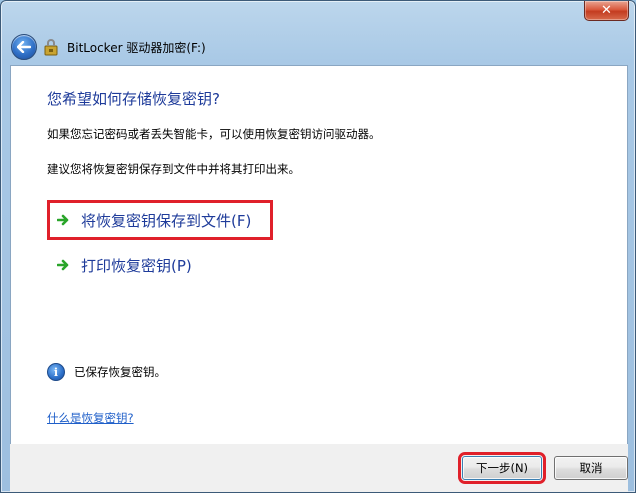 The width and height of the screenshot is (636, 493). Describe the element at coordinates (318, 14) in the screenshot. I see `title-bar: ✕` at that location.